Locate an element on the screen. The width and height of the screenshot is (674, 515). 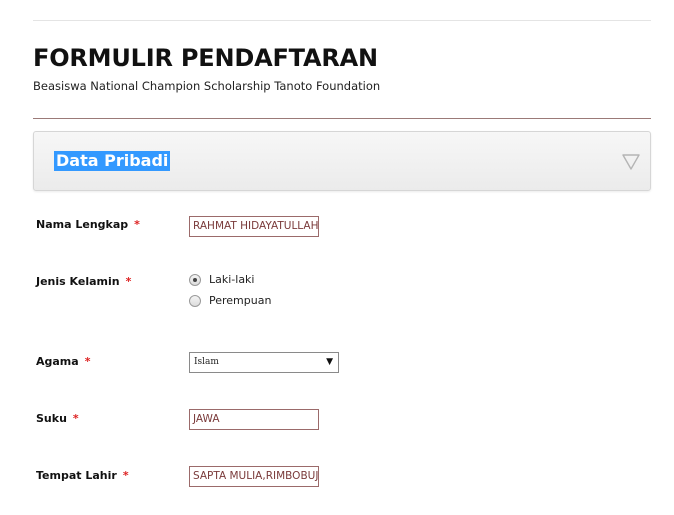
agama-select: Islam ▼ is located at coordinates (264, 362).